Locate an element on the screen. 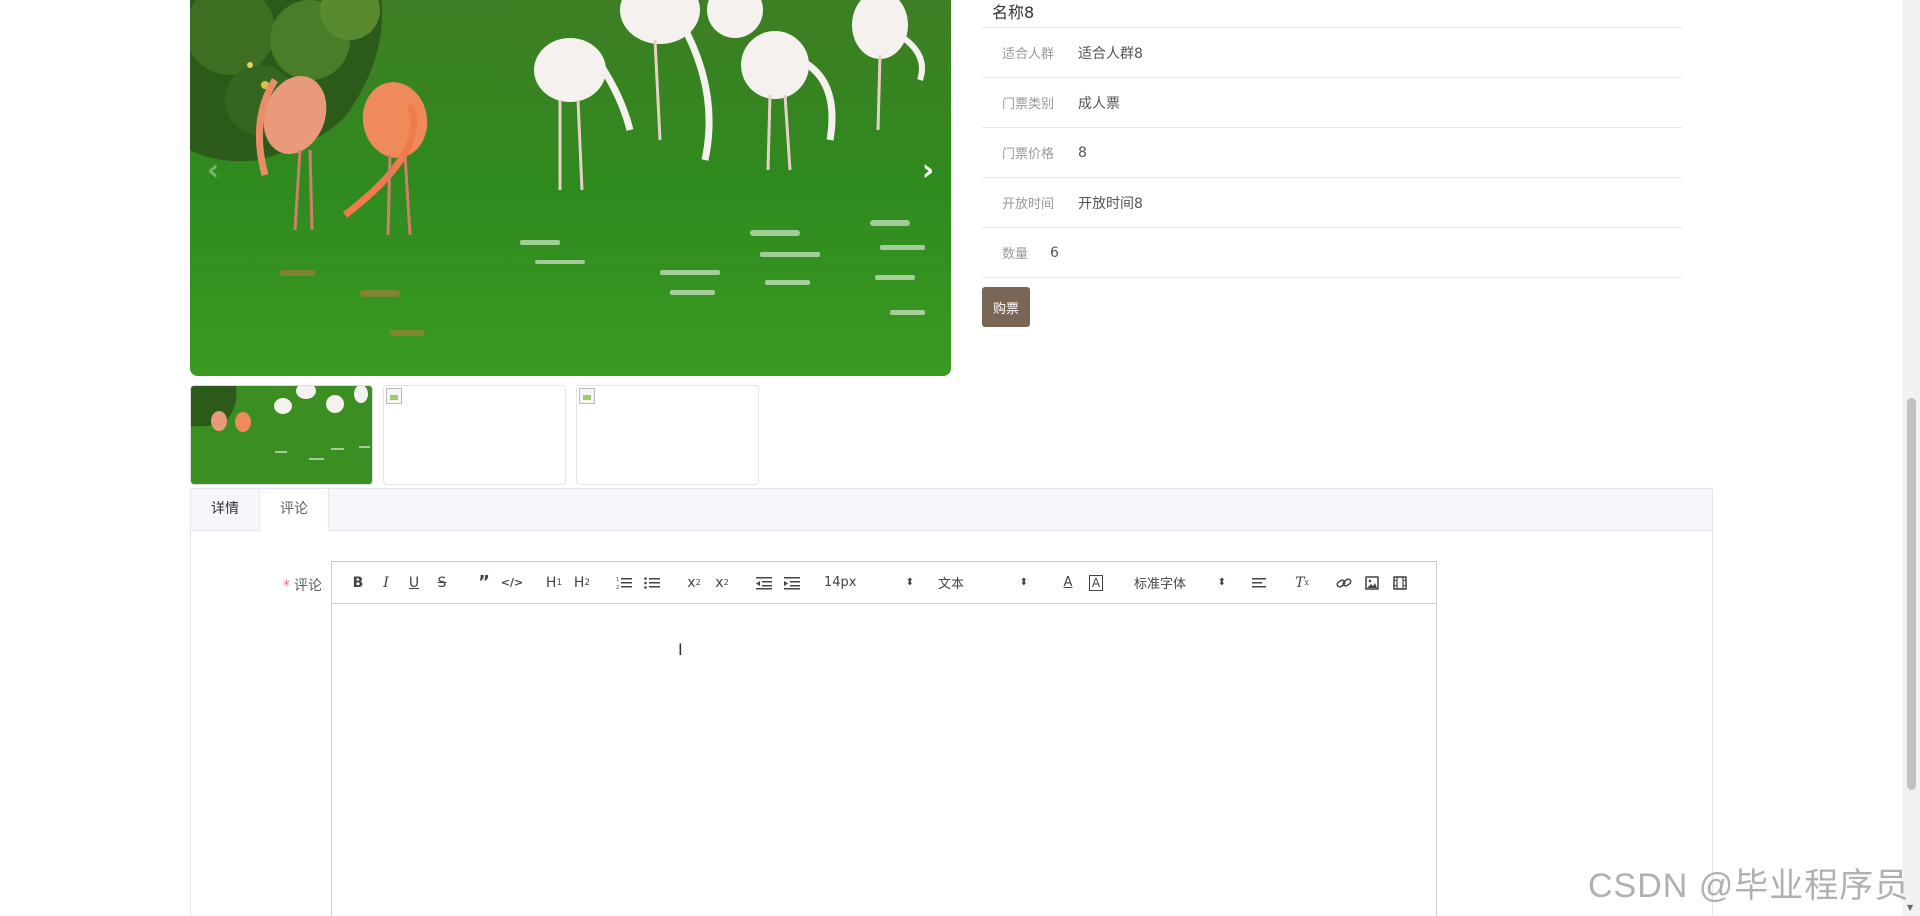 Image resolution: width=1920 pixels, height=916 pixels. script-group: x2 x2 is located at coordinates (708, 583).